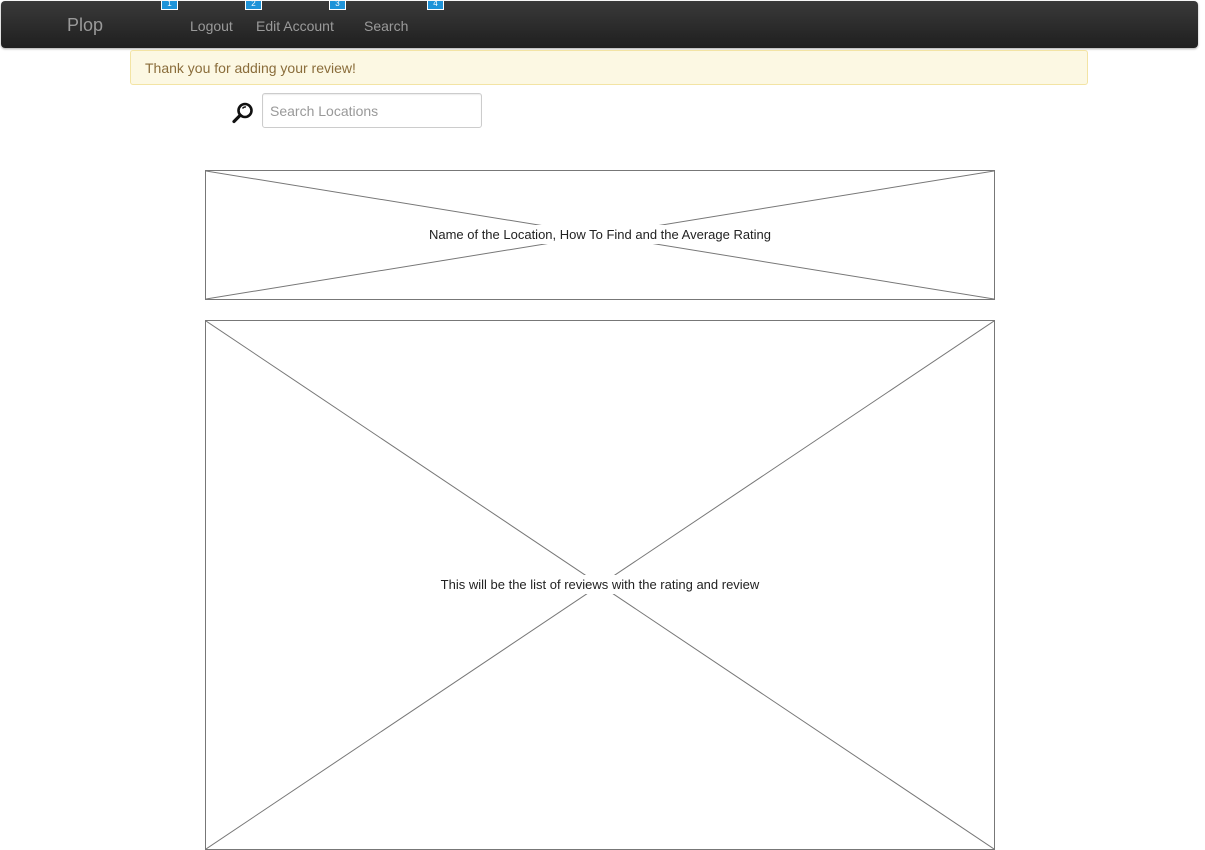 The height and width of the screenshot is (850, 1205). Describe the element at coordinates (211, 26) in the screenshot. I see `nav-logout-link: Logout` at that location.